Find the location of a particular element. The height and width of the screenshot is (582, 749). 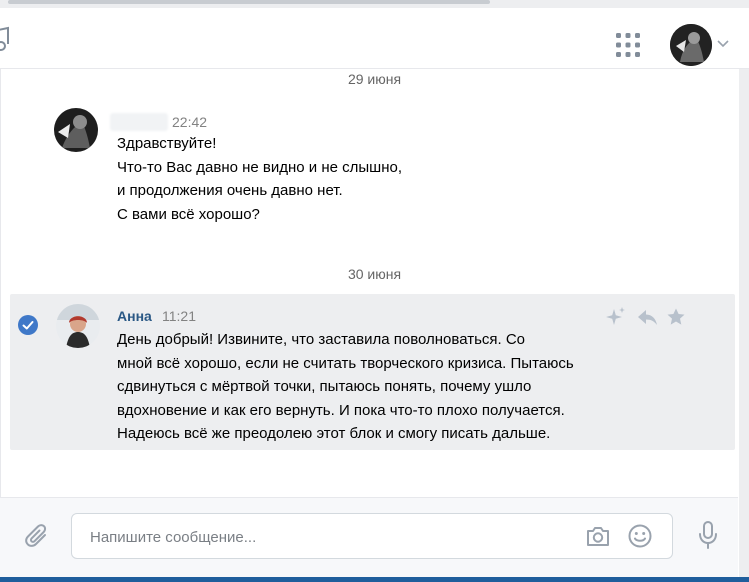

sender-name-redacted is located at coordinates (139, 122).